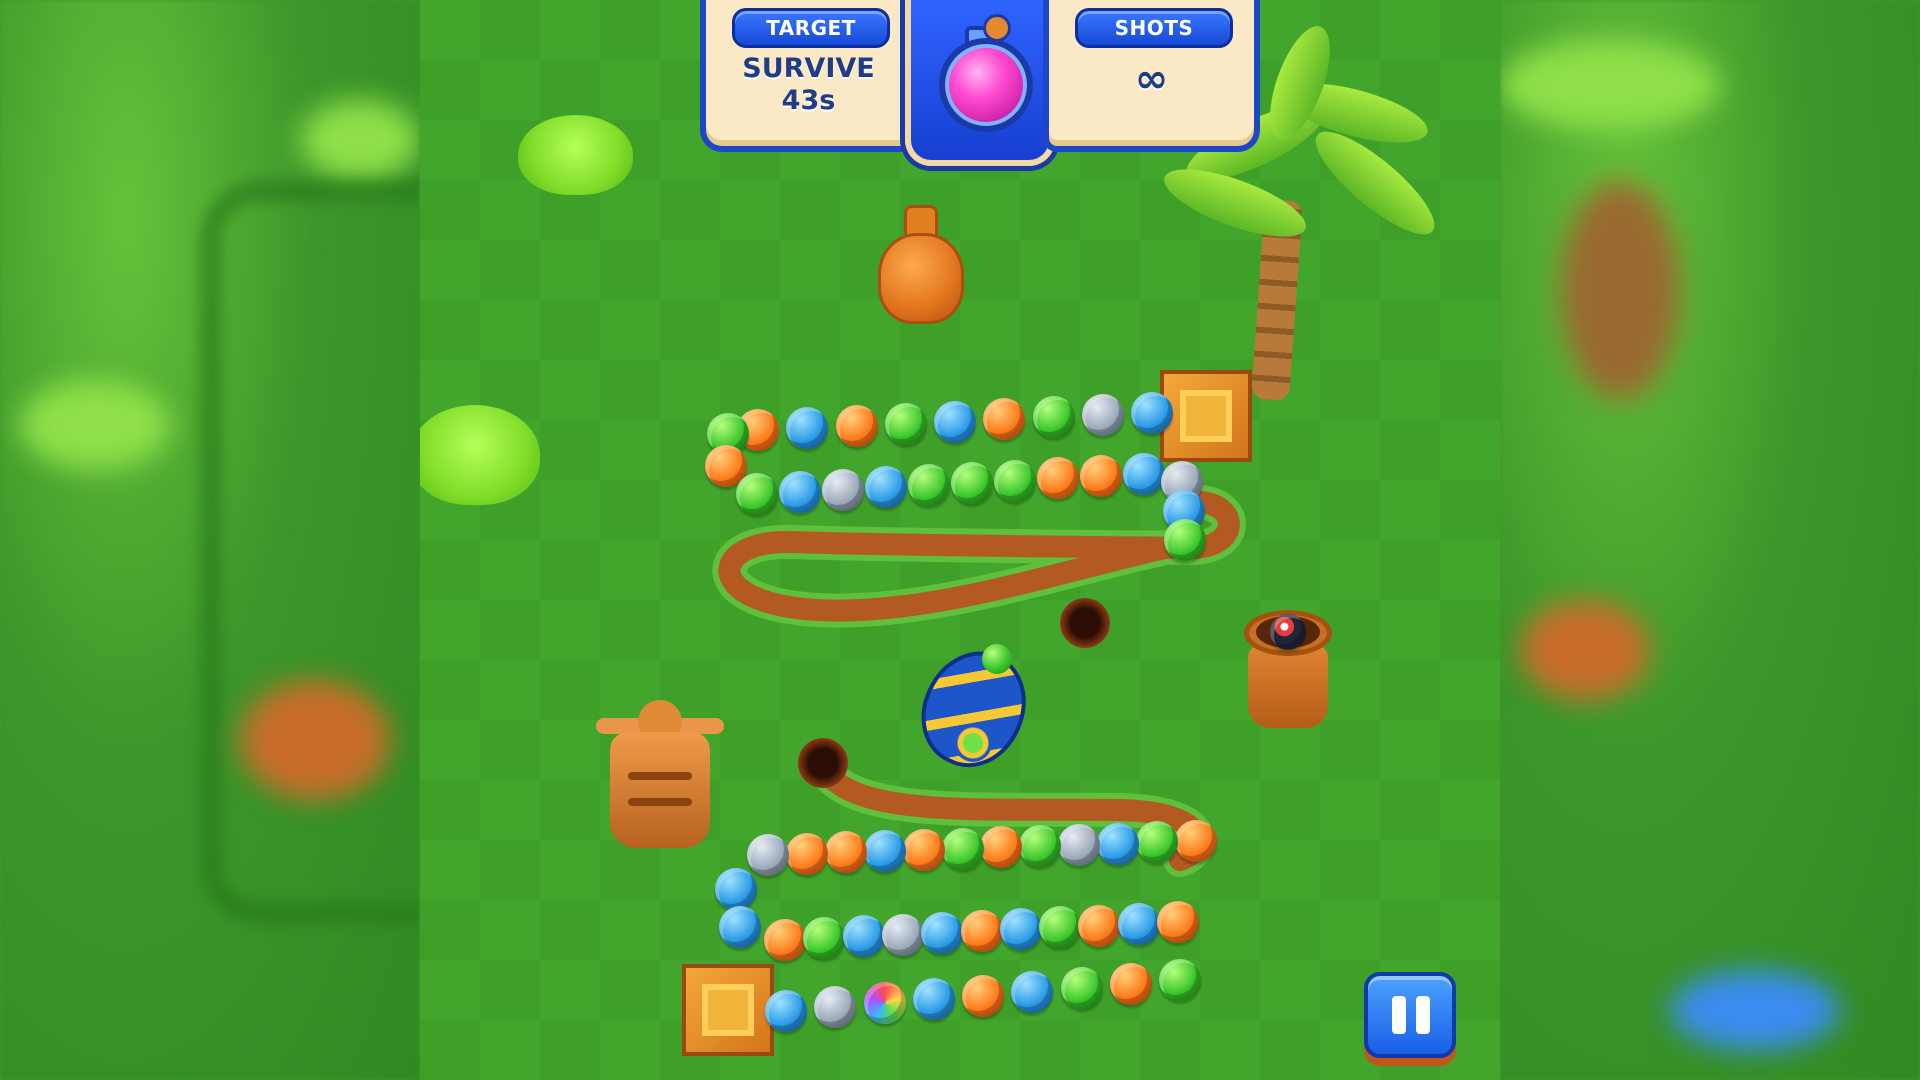  I want to click on track-end-hole-upper, so click(1085, 623).